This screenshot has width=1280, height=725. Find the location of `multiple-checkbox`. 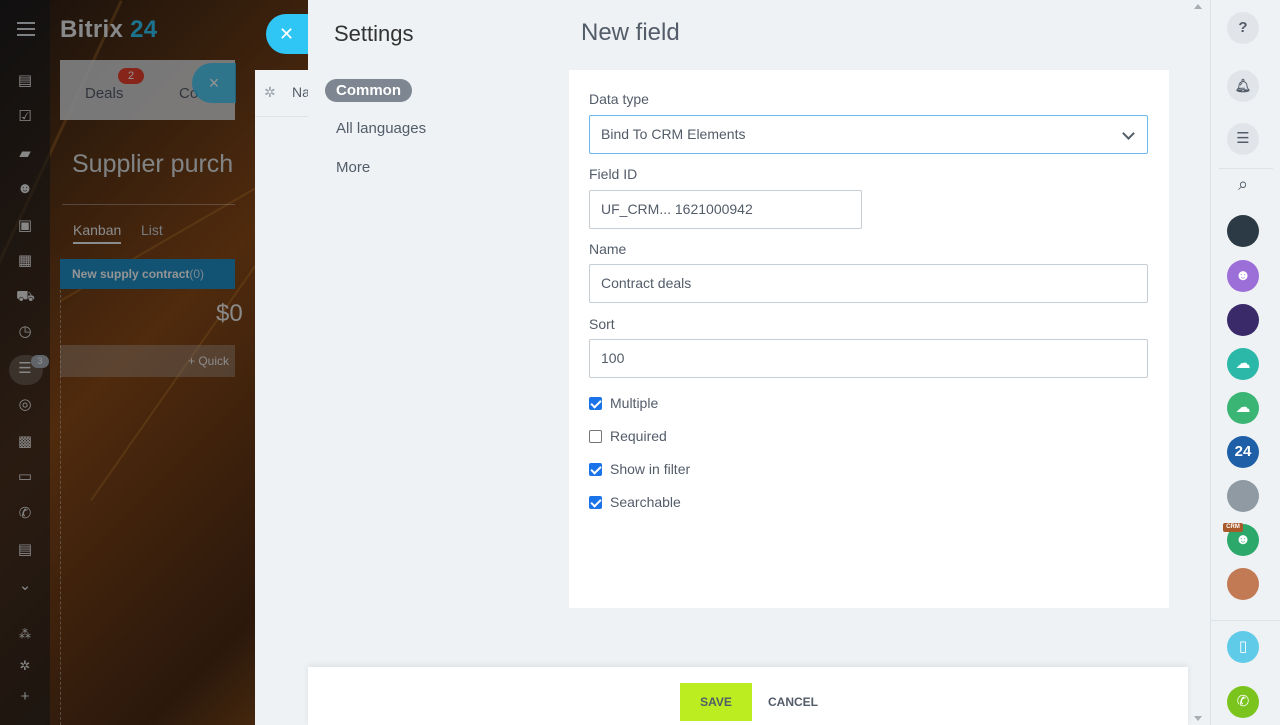

multiple-checkbox is located at coordinates (595, 403).